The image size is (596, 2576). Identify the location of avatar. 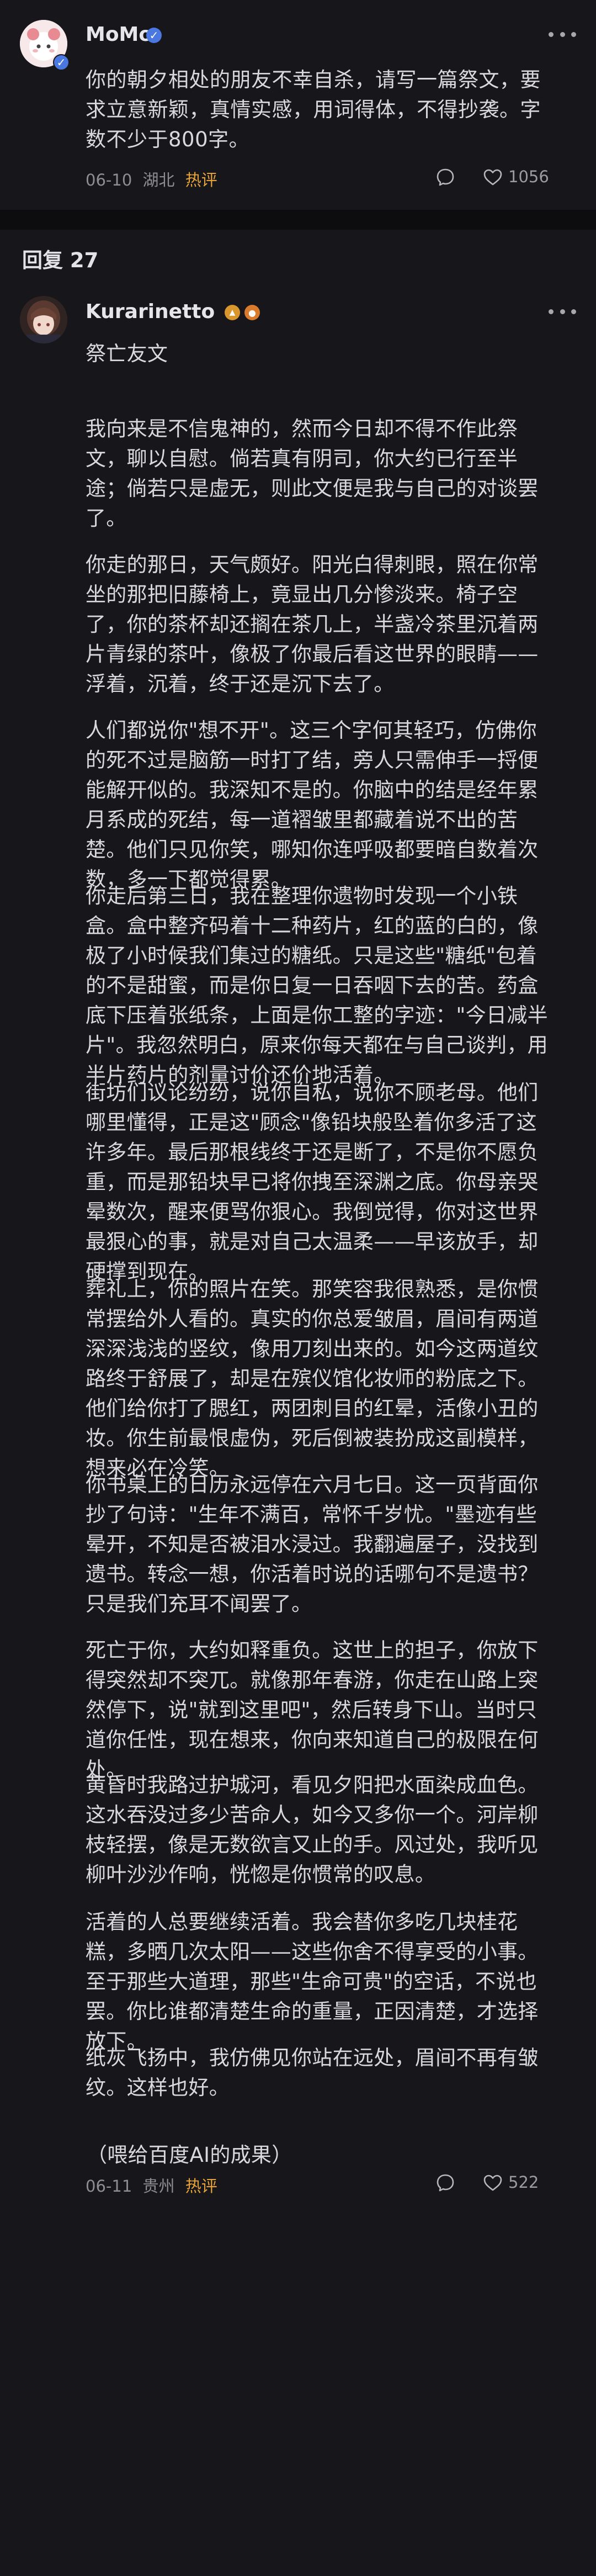
(43, 319).